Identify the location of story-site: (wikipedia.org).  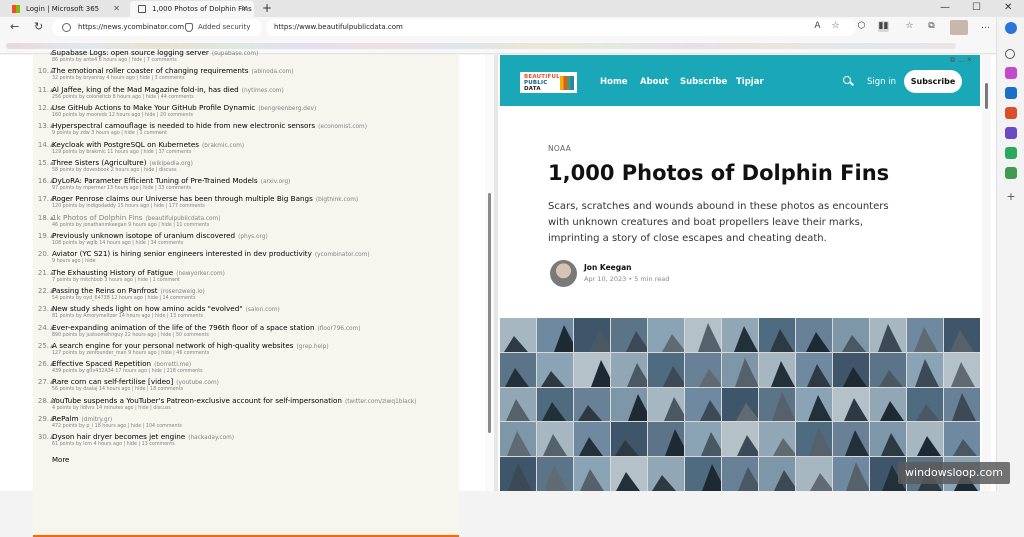
(171, 164).